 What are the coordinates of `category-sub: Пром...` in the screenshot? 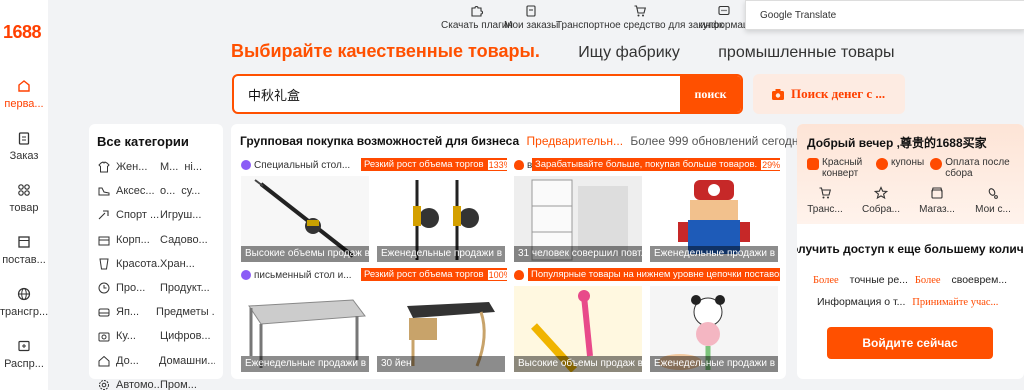 It's located at (178, 384).